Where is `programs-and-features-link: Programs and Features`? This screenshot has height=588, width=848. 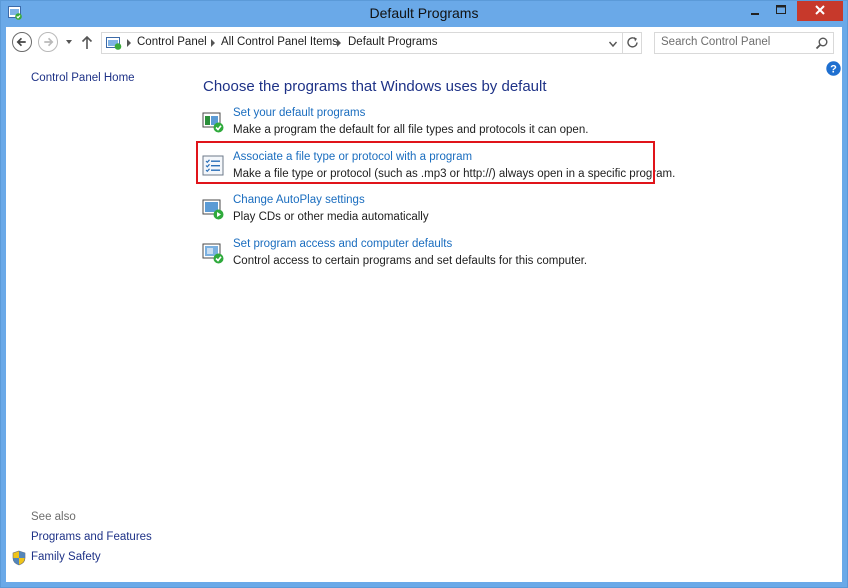 programs-and-features-link: Programs and Features is located at coordinates (91, 537).